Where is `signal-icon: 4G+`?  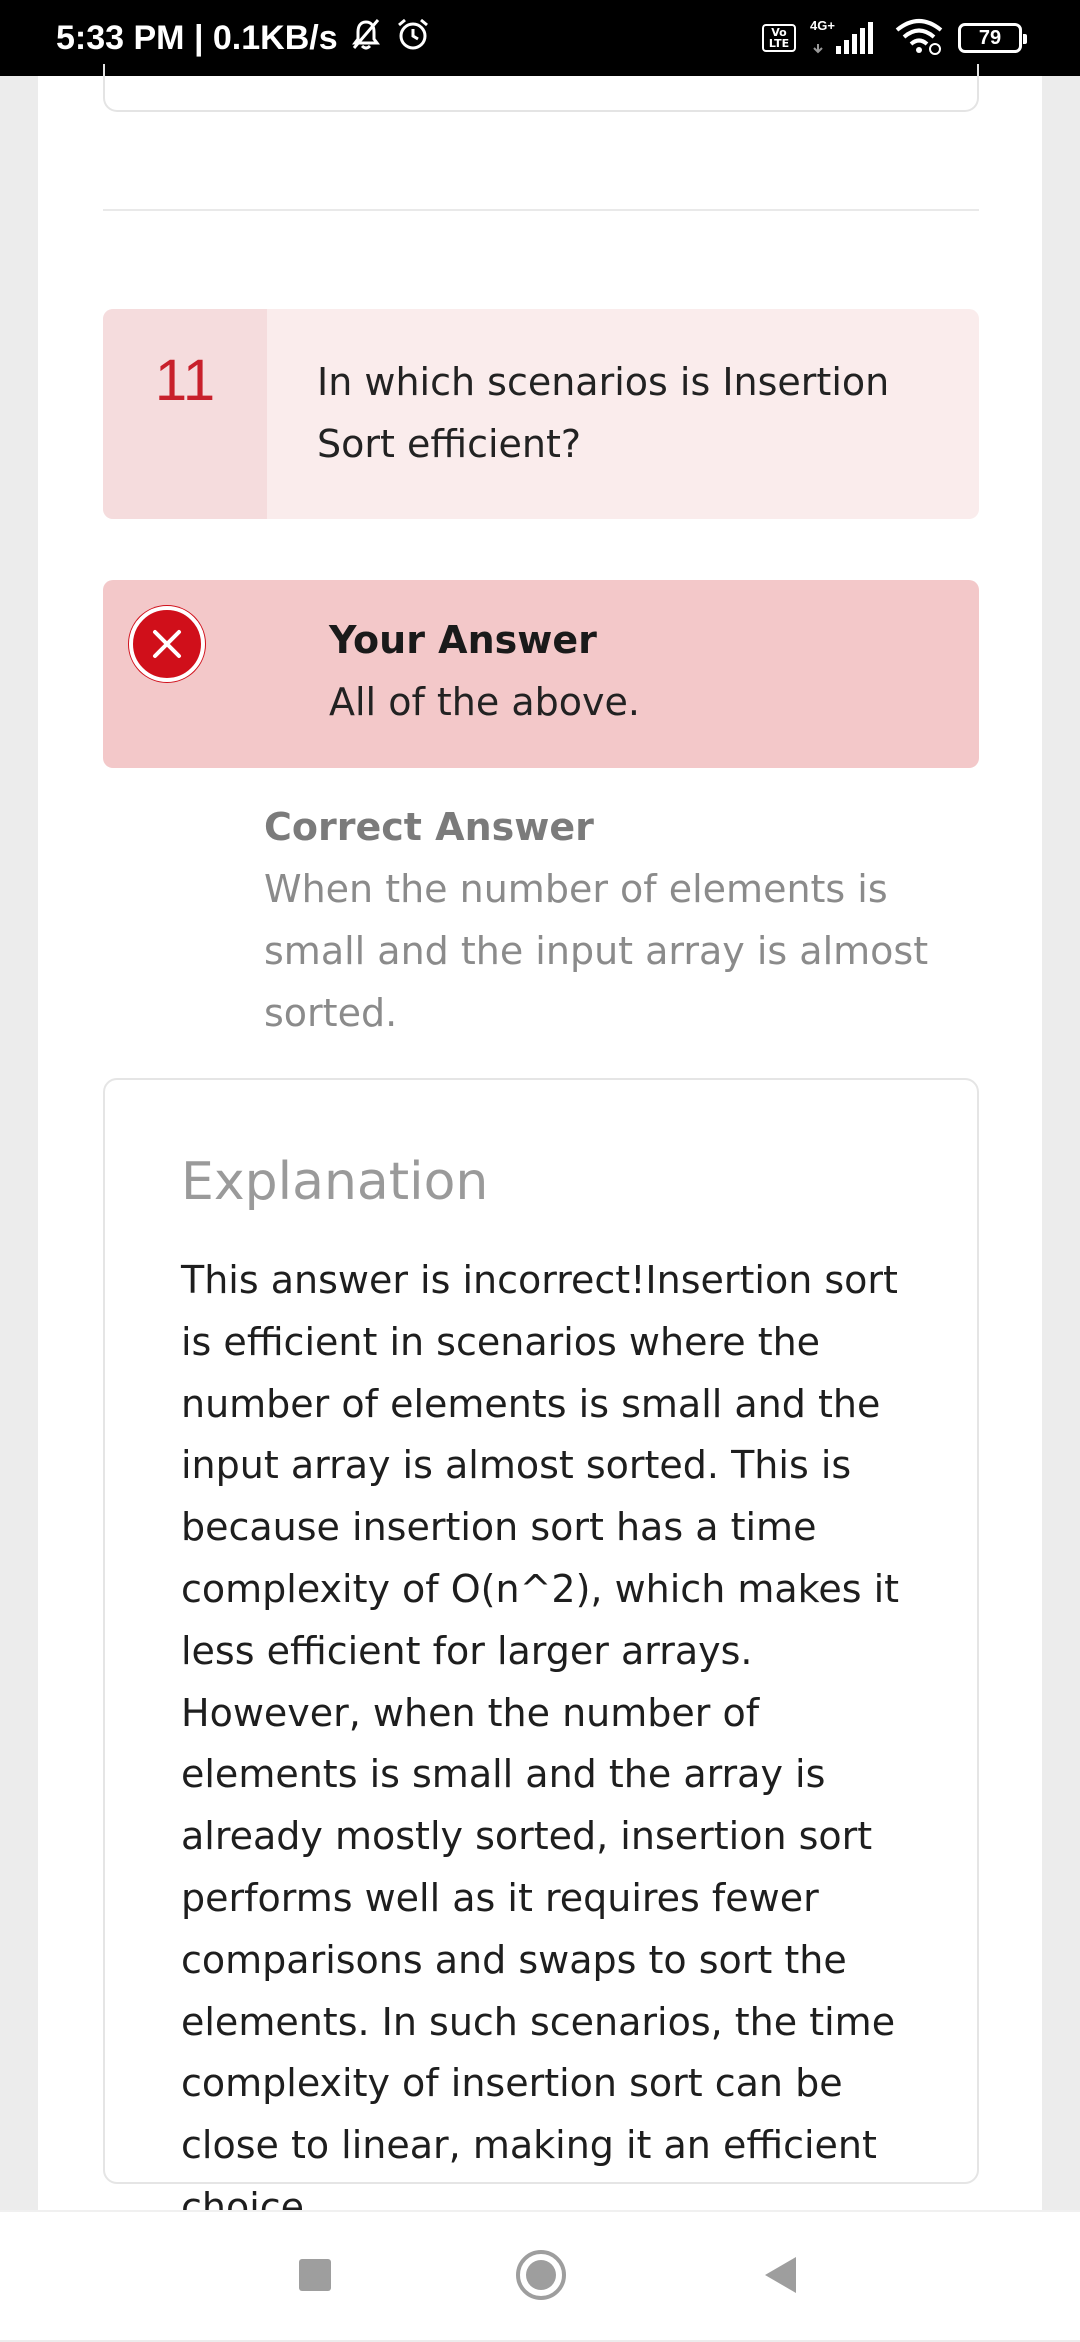 signal-icon: 4G+ is located at coordinates (845, 38).